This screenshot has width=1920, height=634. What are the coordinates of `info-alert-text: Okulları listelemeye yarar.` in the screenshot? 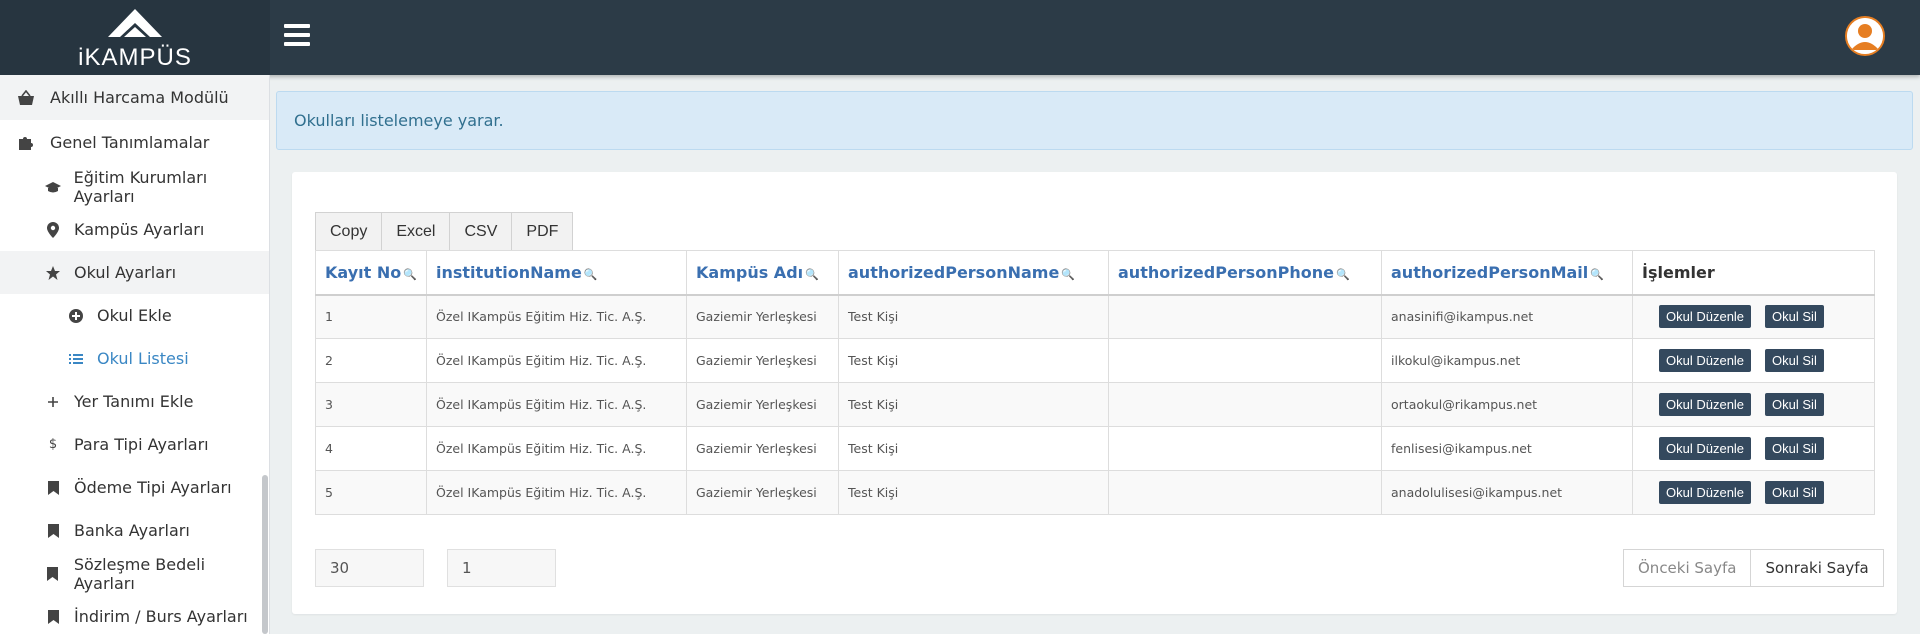 It's located at (399, 120).